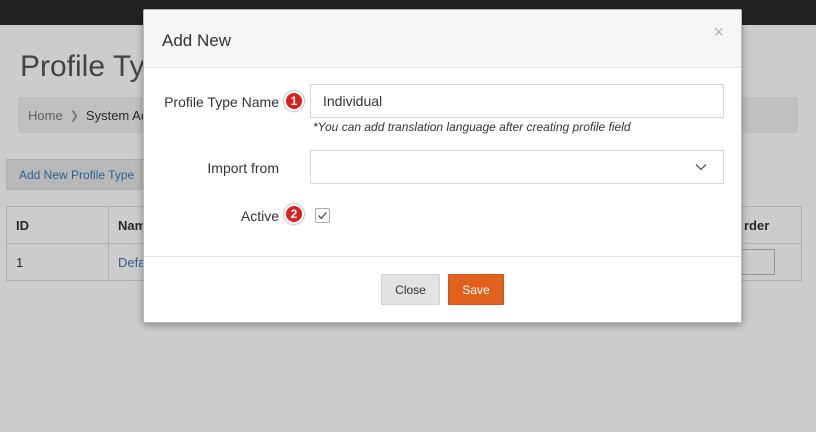 The image size is (816, 432). I want to click on step-1-badge: 1, so click(294, 101).